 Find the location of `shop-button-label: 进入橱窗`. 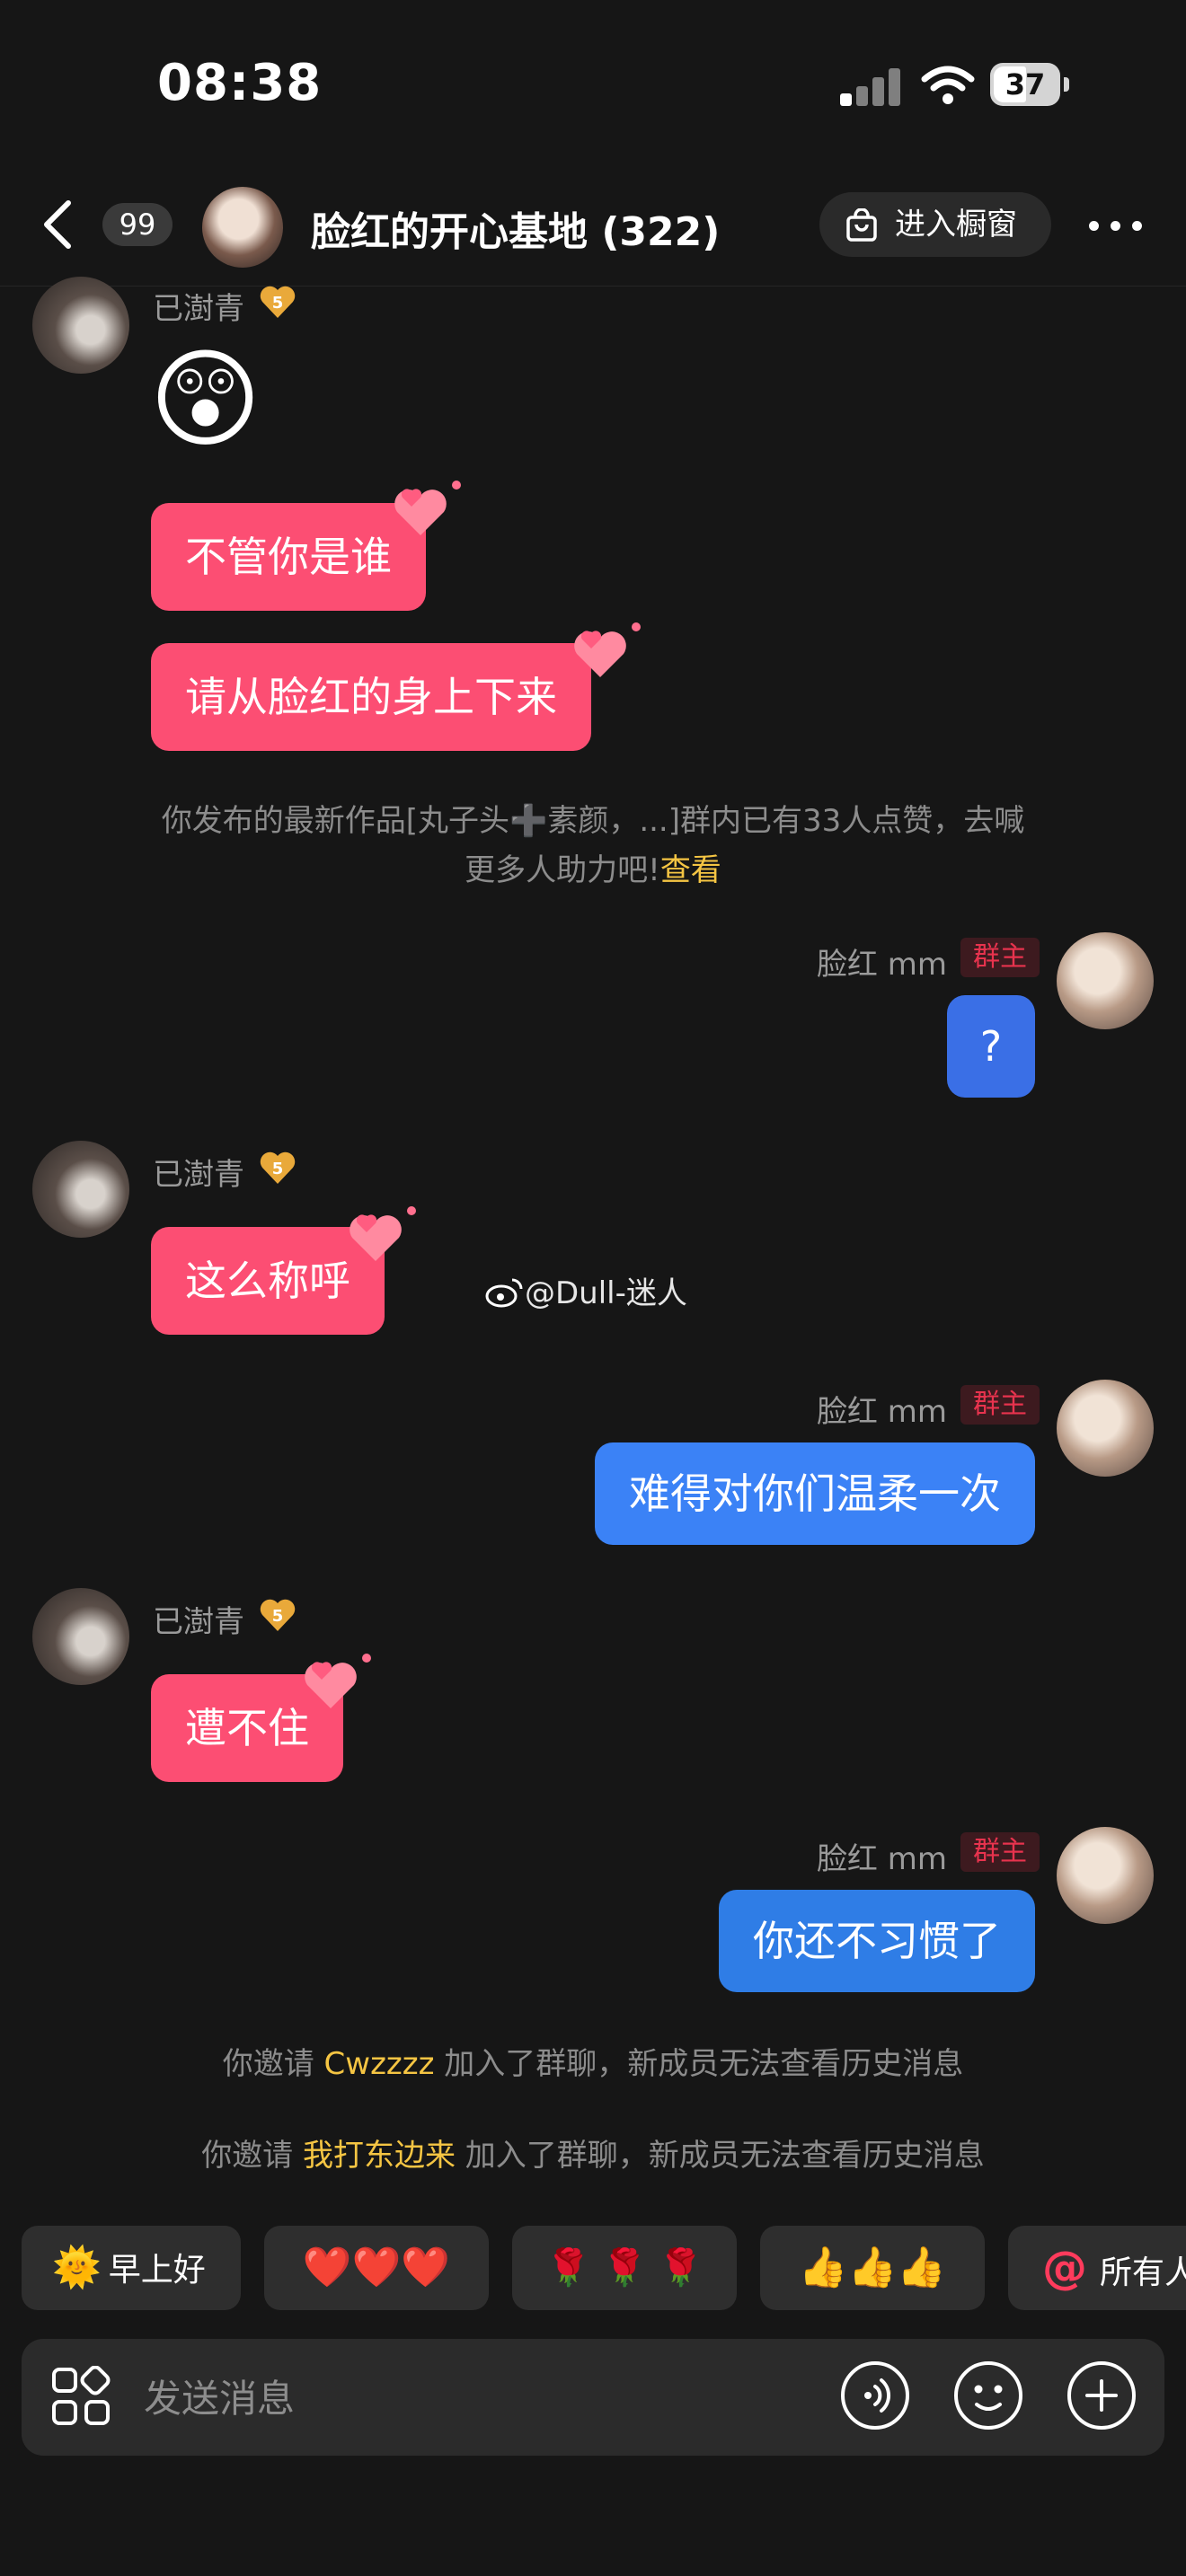

shop-button-label: 进入橱窗 is located at coordinates (956, 225).